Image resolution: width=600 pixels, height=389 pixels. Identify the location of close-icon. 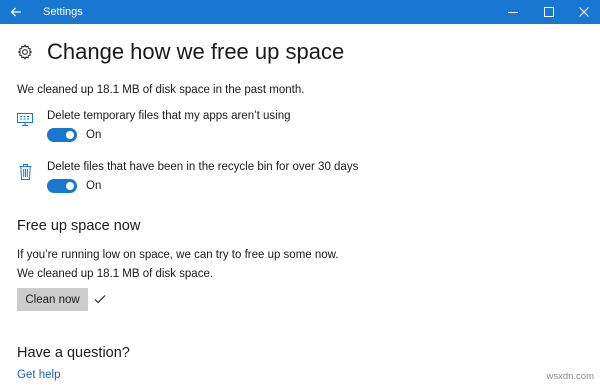
(584, 12).